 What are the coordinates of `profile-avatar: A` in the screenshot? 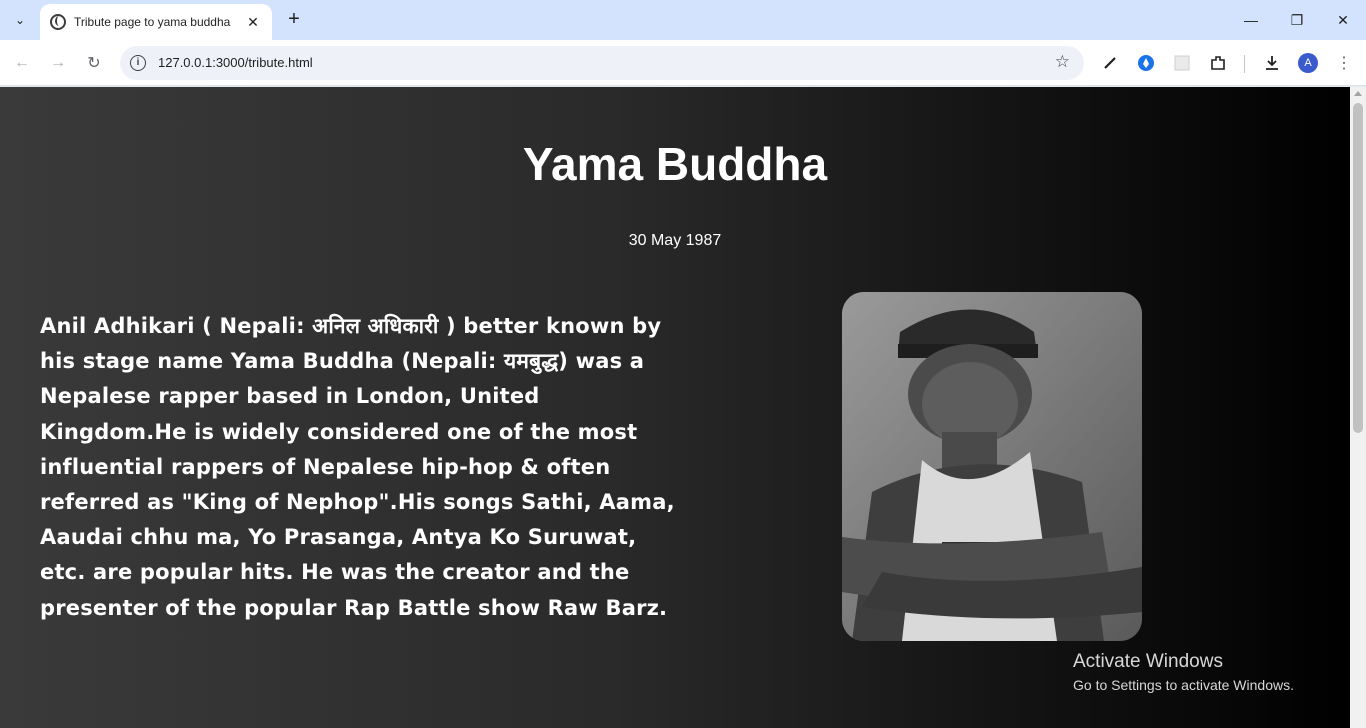 It's located at (1308, 63).